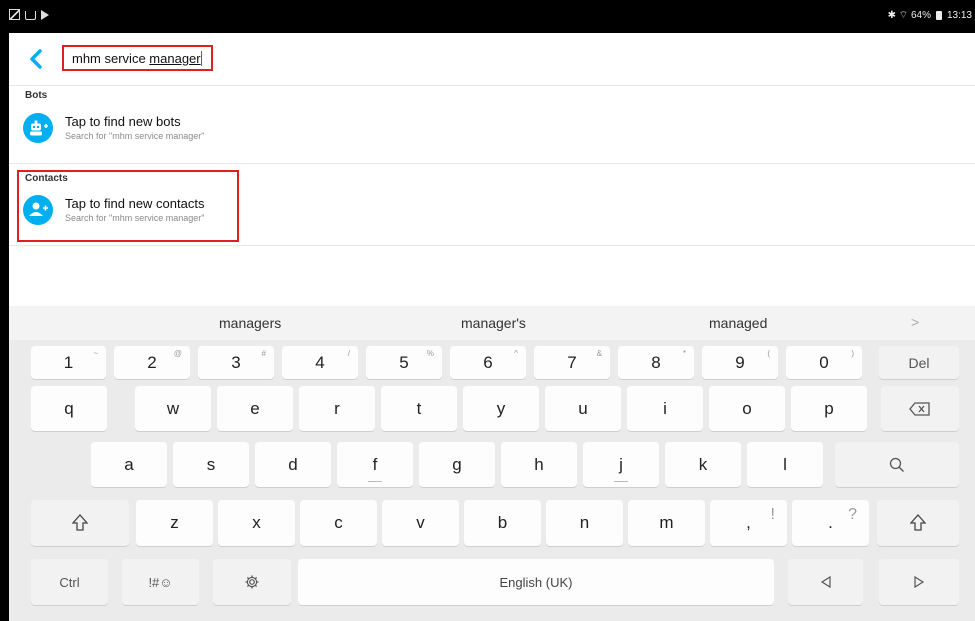 This screenshot has height=621, width=975. Describe the element at coordinates (375, 464) in the screenshot. I see `key-f: f` at that location.